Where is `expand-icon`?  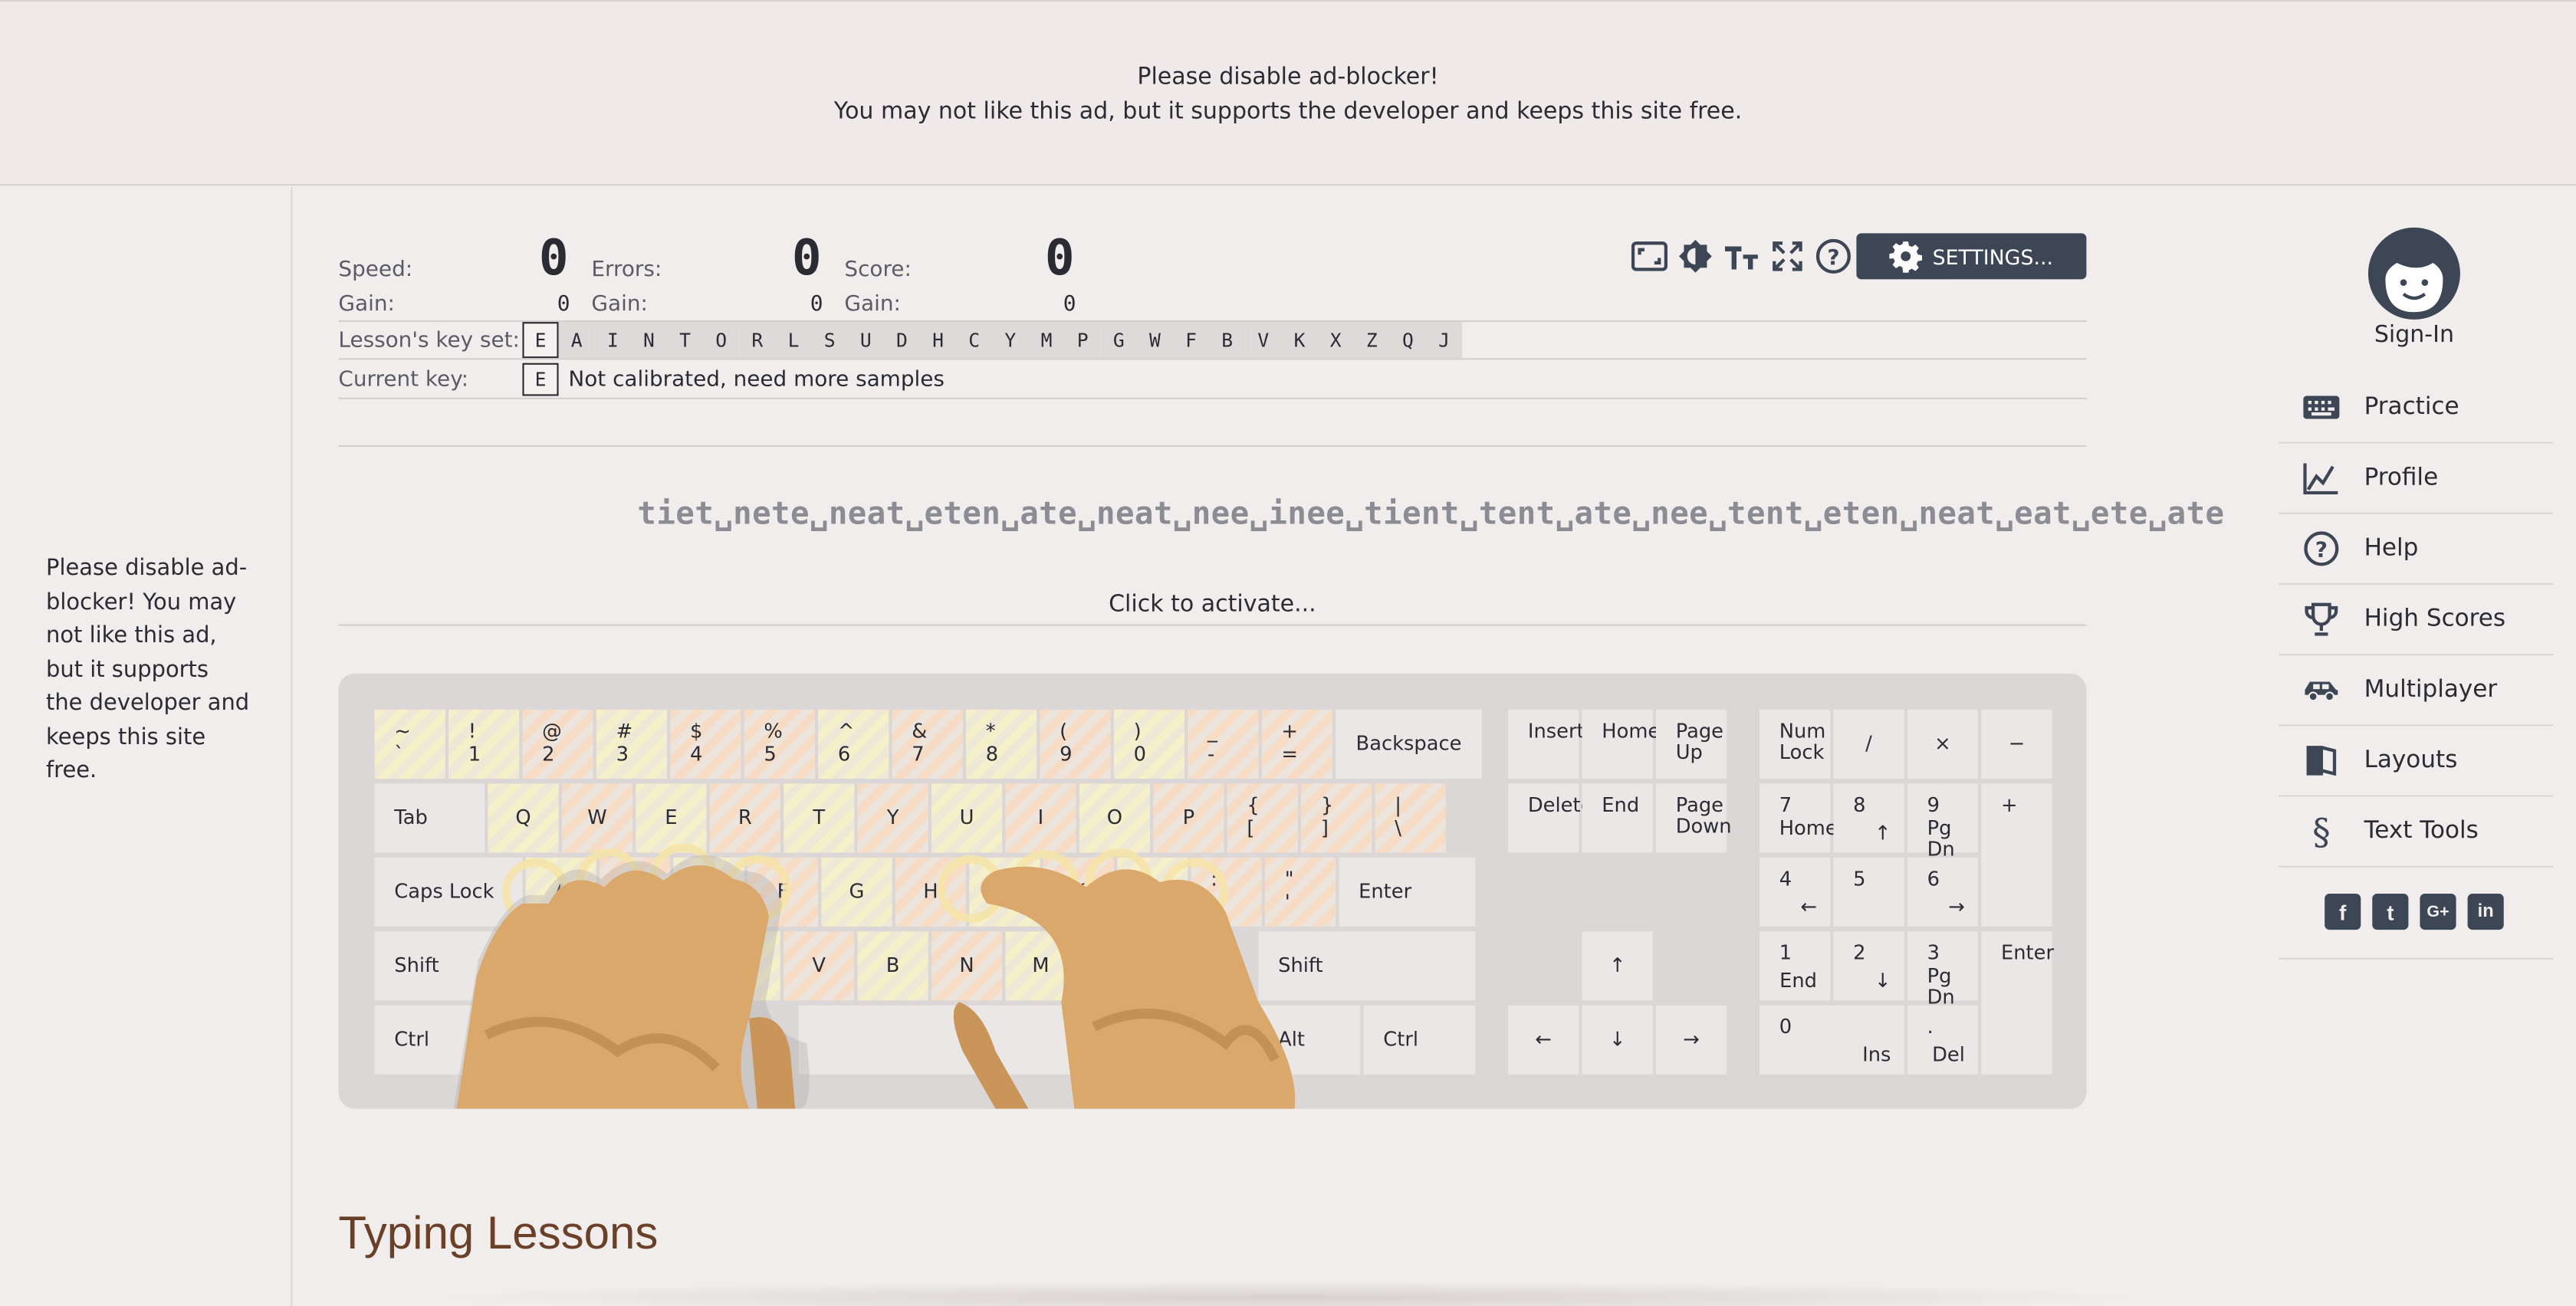 expand-icon is located at coordinates (1788, 256).